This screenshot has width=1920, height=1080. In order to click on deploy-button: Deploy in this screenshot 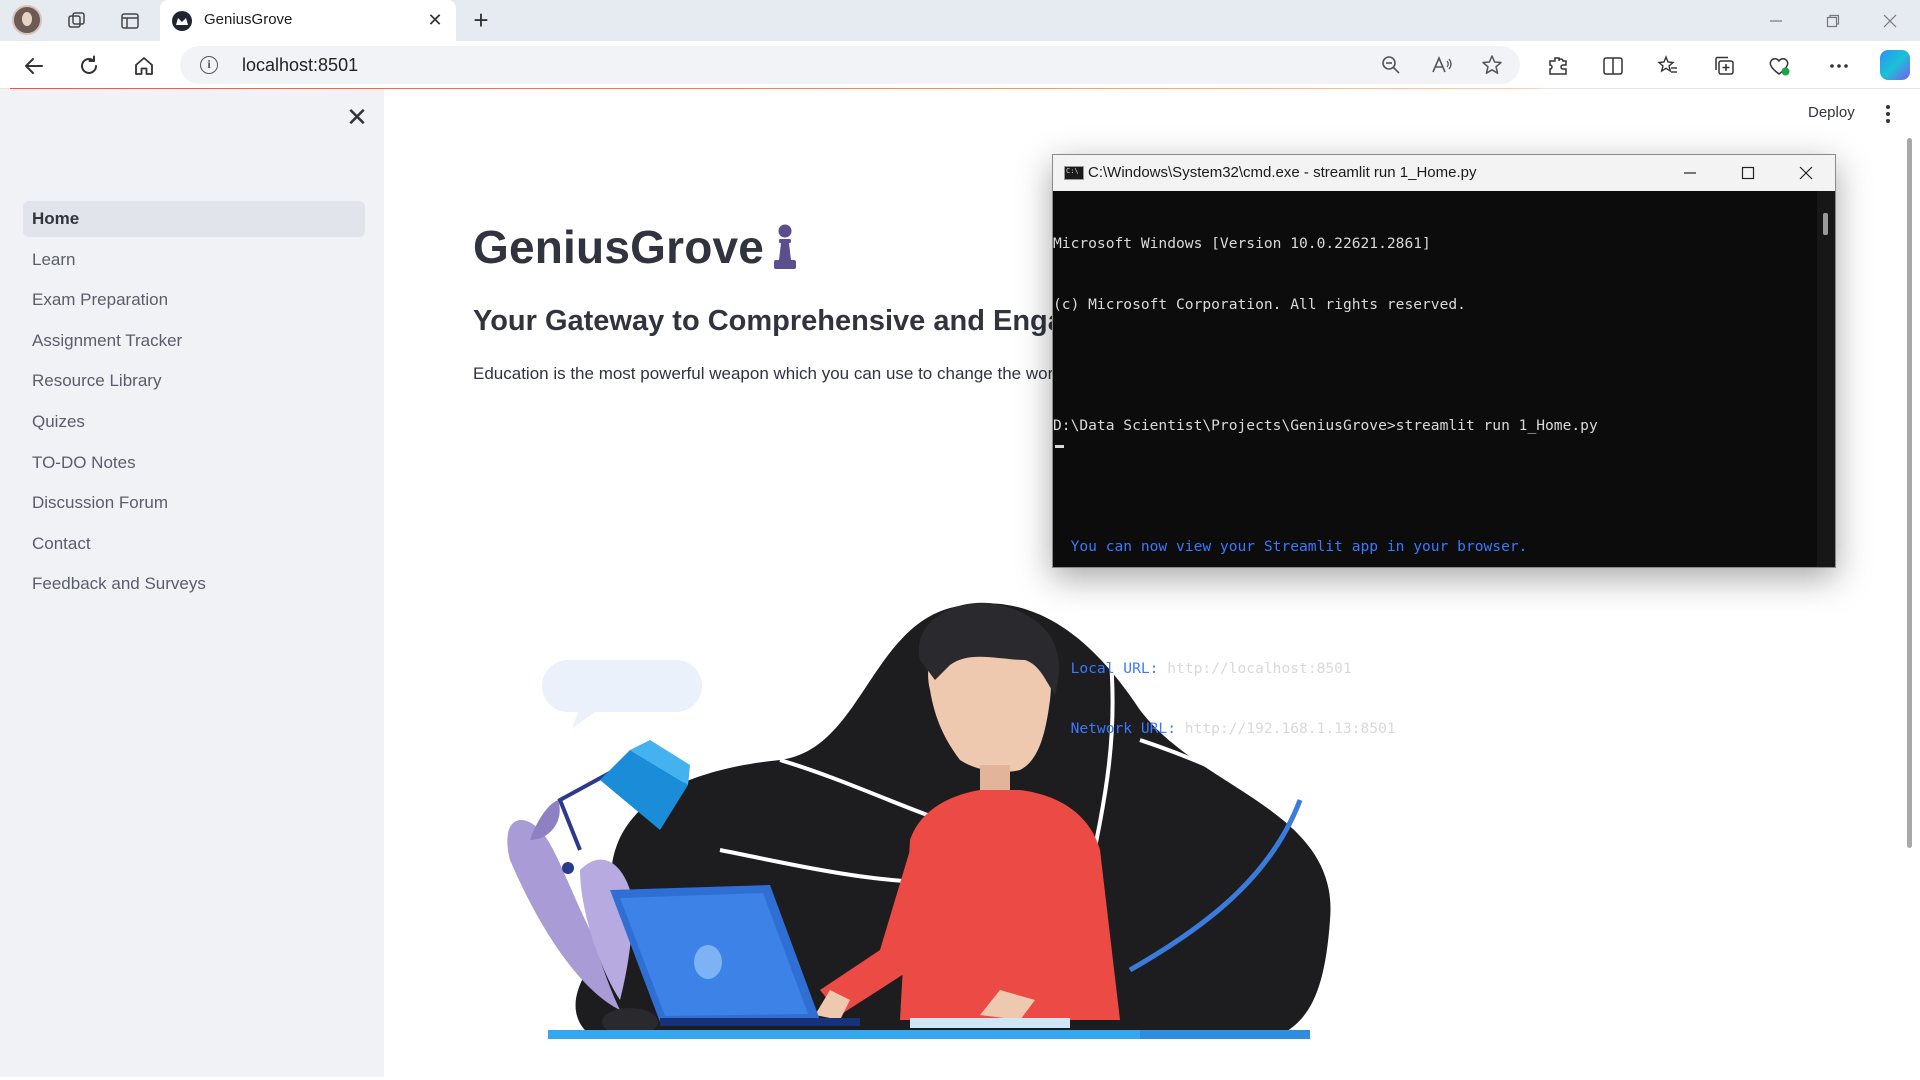, I will do `click(1831, 112)`.